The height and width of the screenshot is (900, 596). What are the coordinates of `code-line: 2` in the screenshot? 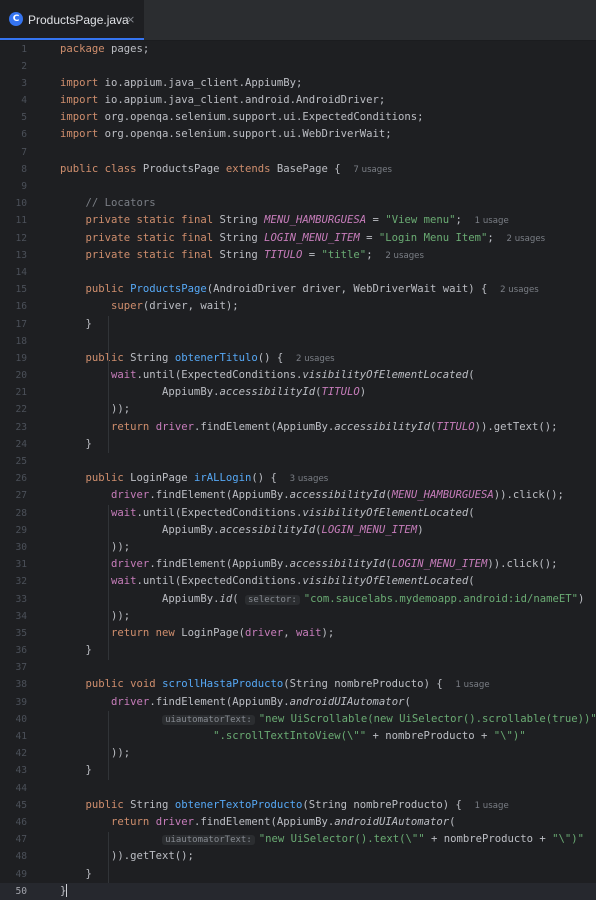 It's located at (298, 66).